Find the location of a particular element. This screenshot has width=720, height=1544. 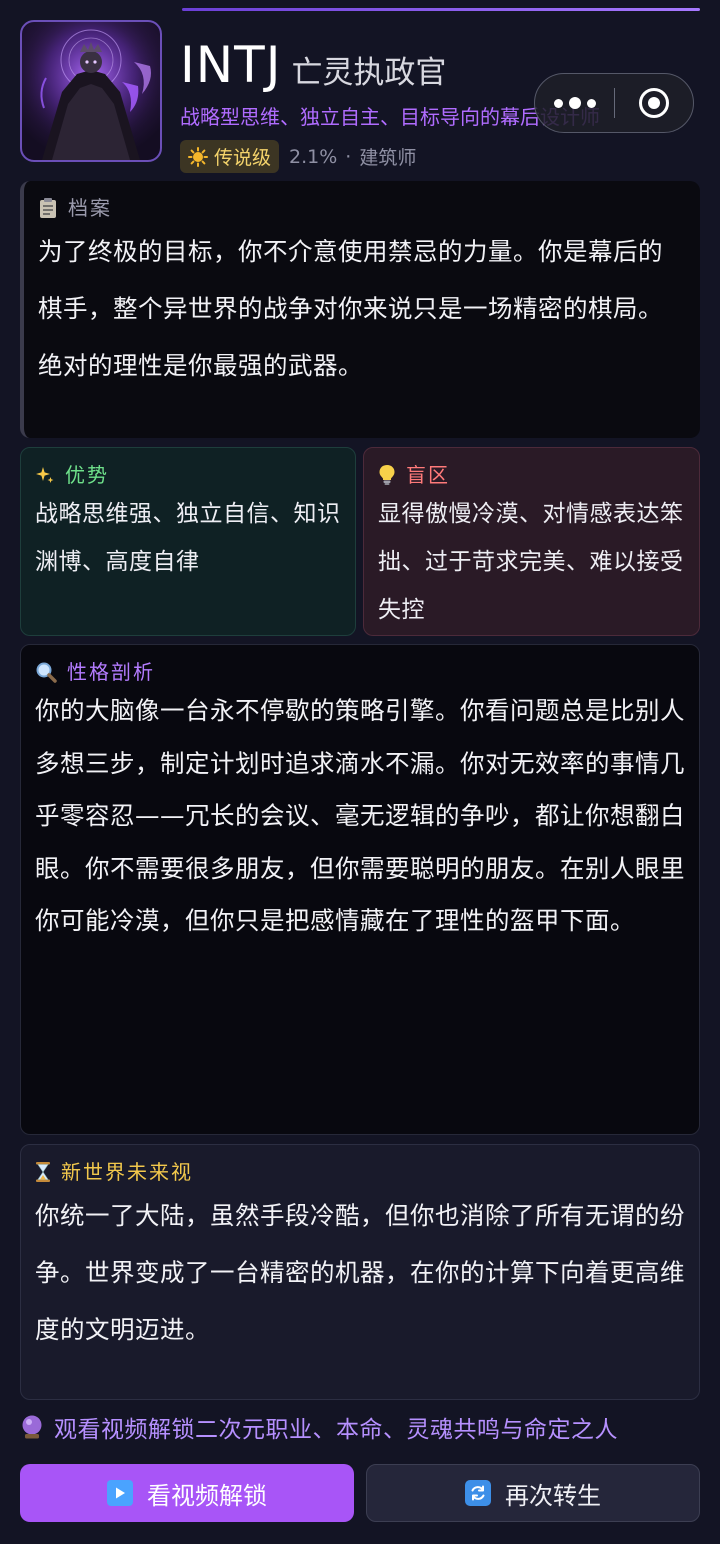

character-avatar is located at coordinates (91, 91).